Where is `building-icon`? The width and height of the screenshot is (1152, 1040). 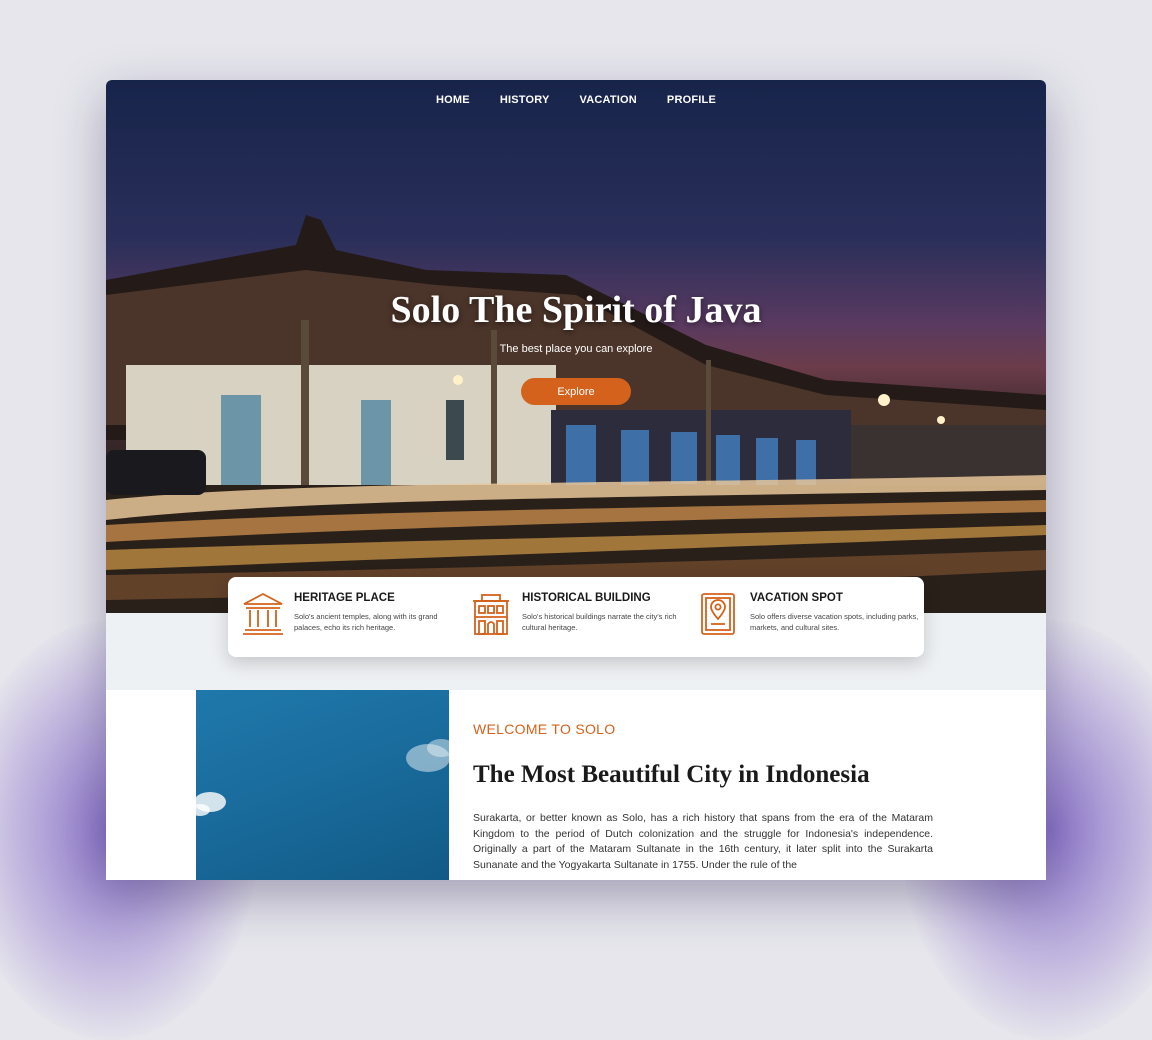
building-icon is located at coordinates (491, 614).